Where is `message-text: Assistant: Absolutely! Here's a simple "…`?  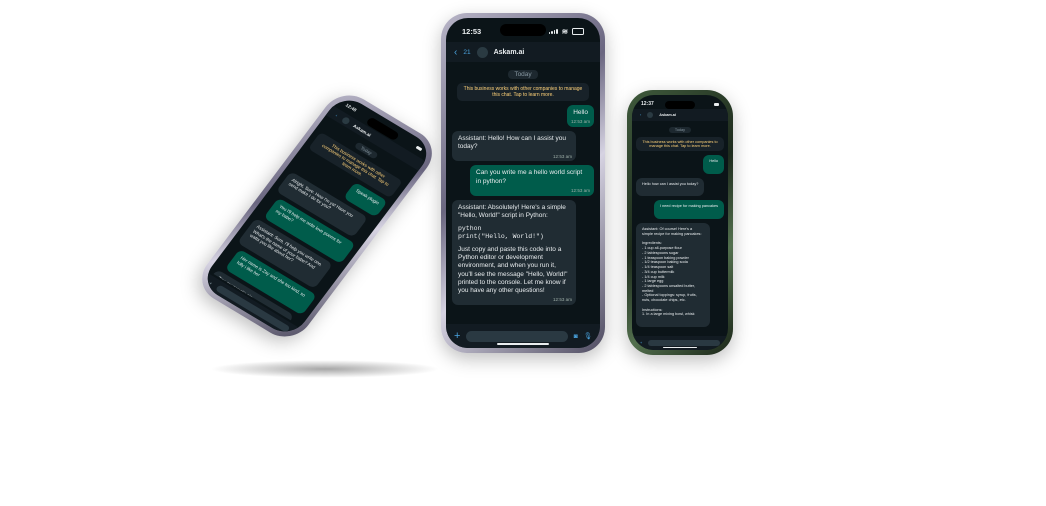
message-text: Assistant: Absolutely! Here's a simple "… is located at coordinates (513, 211).